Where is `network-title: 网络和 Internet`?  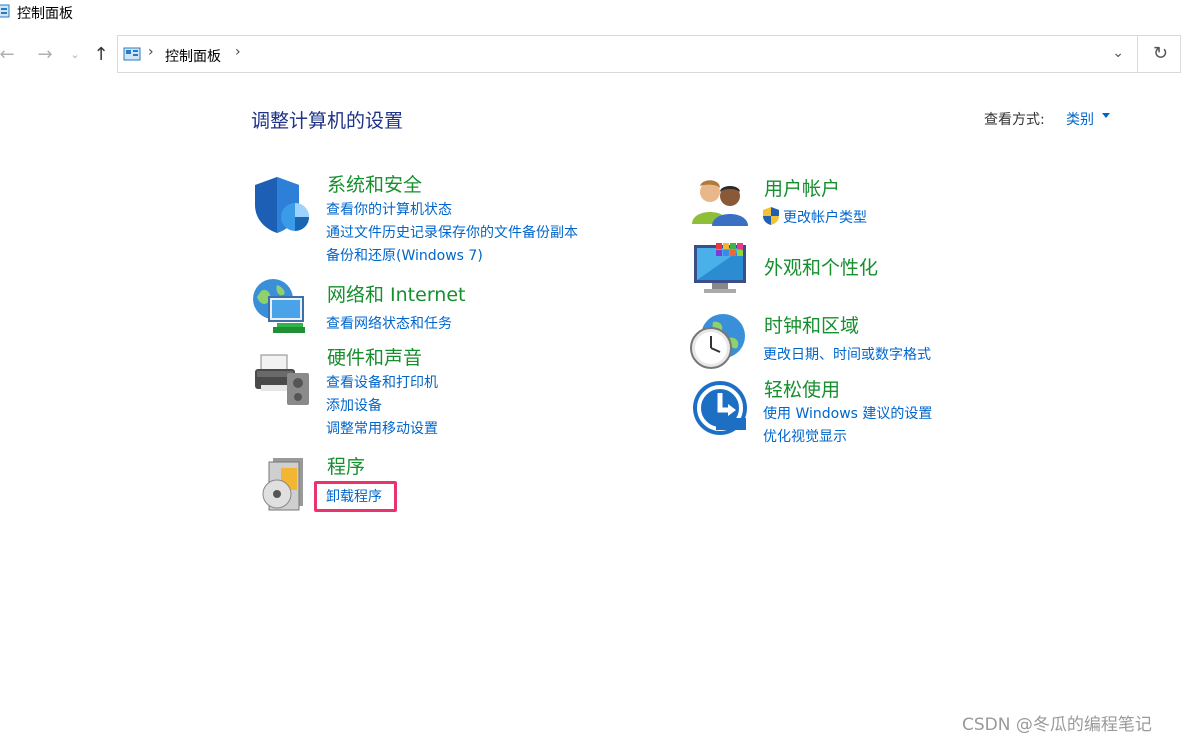 network-title: 网络和 Internet is located at coordinates (396, 293).